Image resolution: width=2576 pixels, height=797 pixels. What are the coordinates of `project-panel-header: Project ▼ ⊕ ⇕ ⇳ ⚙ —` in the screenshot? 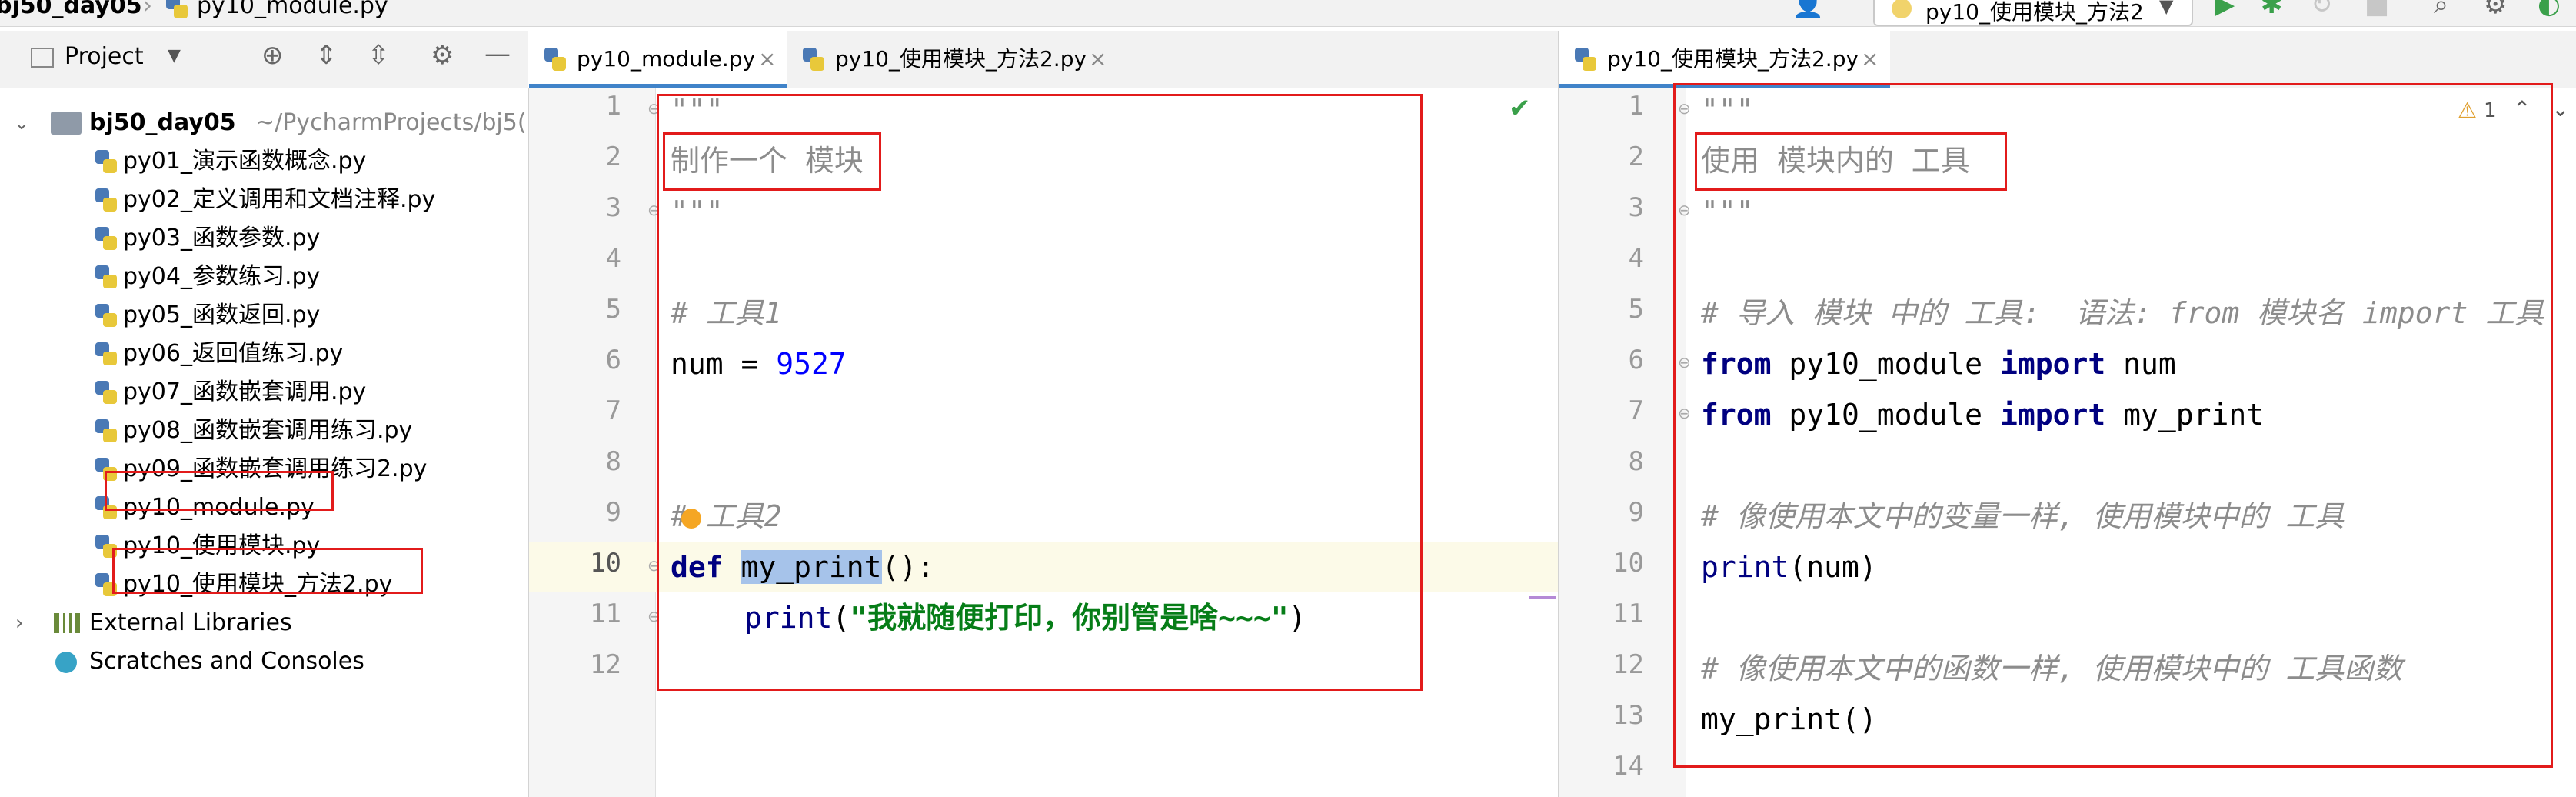 It's located at (264, 59).